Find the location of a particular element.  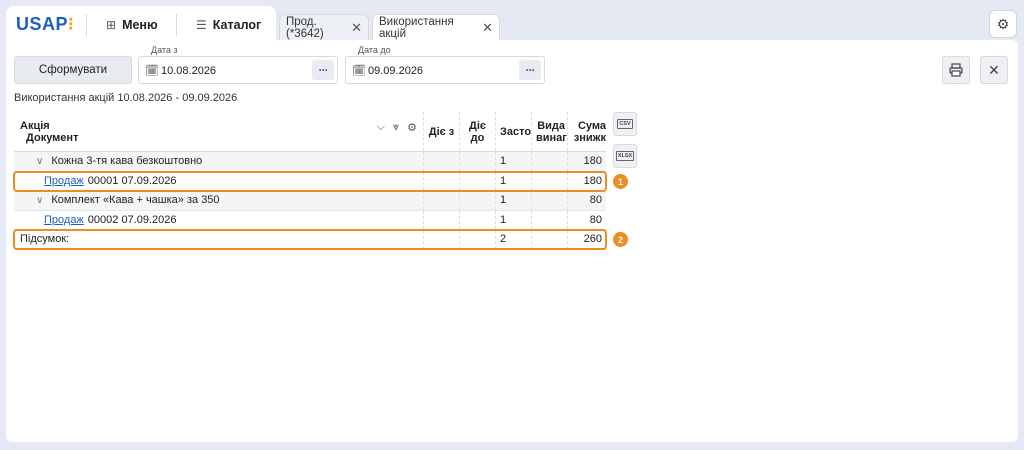

table-row-group: ∨ Комплект «Кава + чашка» за 350 1 80 is located at coordinates (310, 201).